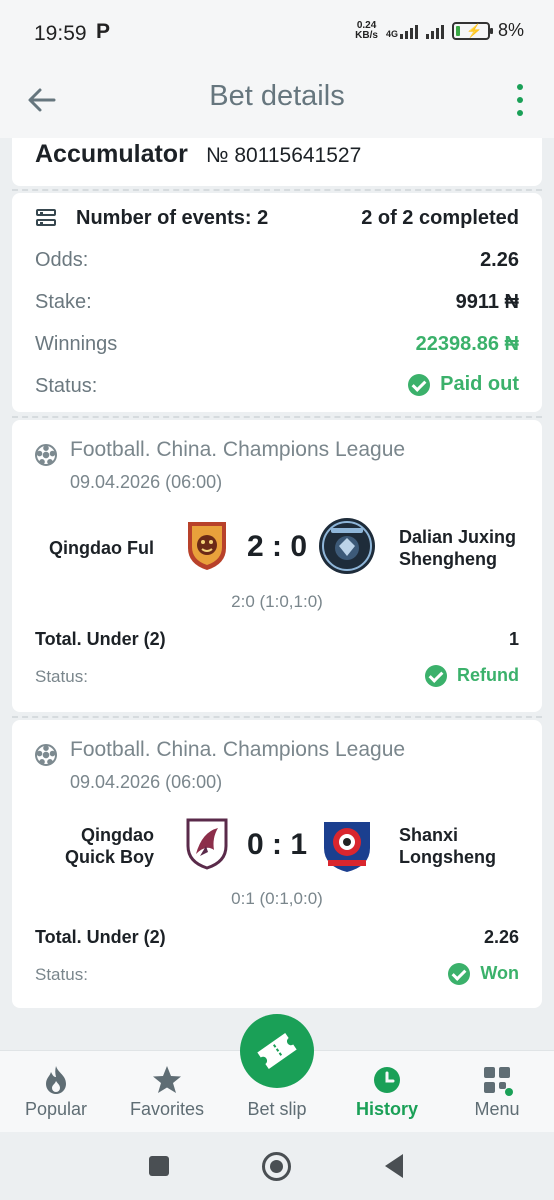 The width and height of the screenshot is (554, 1200). Describe the element at coordinates (394, 1166) in the screenshot. I see `system-back-button` at that location.